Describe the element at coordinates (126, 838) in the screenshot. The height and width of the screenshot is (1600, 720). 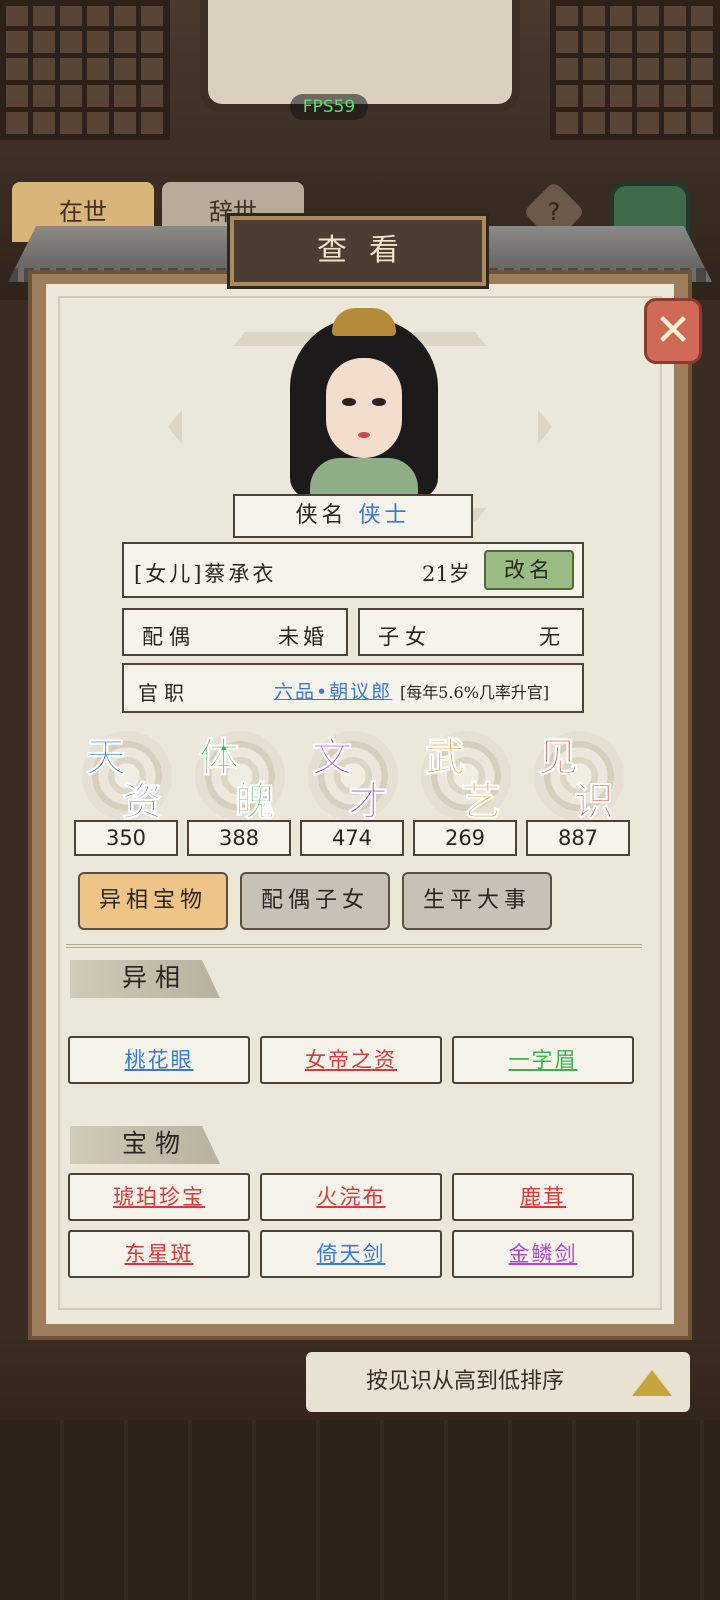
I see `stat-value-talent: 350` at that location.